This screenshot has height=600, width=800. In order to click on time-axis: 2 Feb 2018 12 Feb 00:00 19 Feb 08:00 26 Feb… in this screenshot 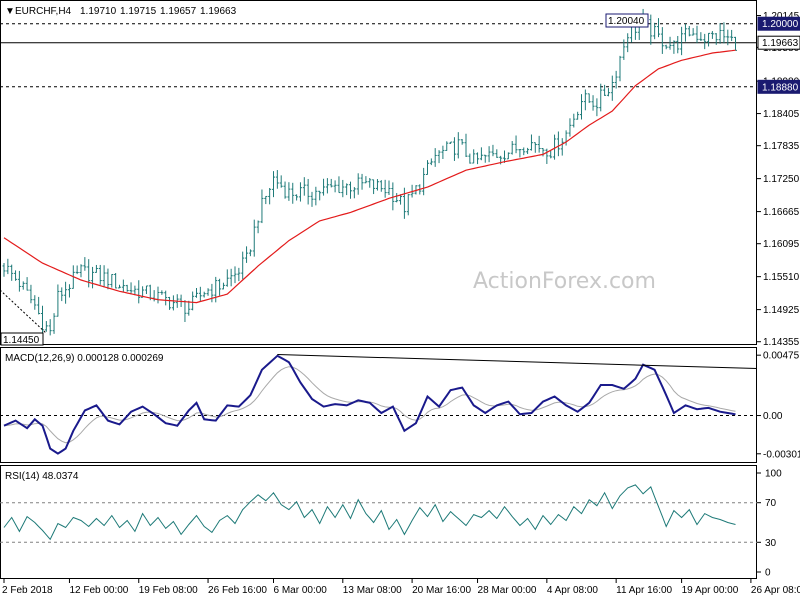, I will do `click(401, 587)`.